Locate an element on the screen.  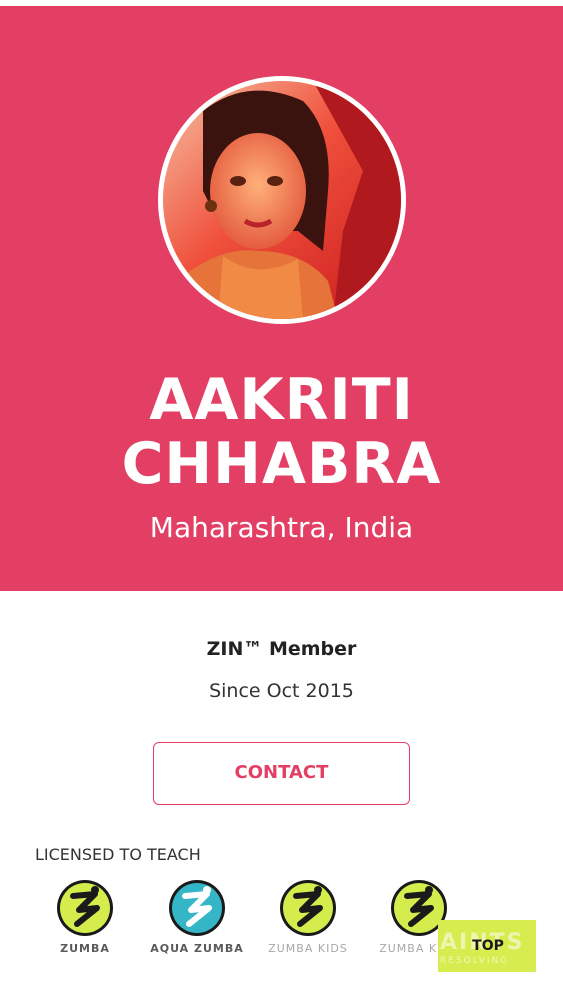
profile-name-line2: CHHABRA is located at coordinates (281, 464).